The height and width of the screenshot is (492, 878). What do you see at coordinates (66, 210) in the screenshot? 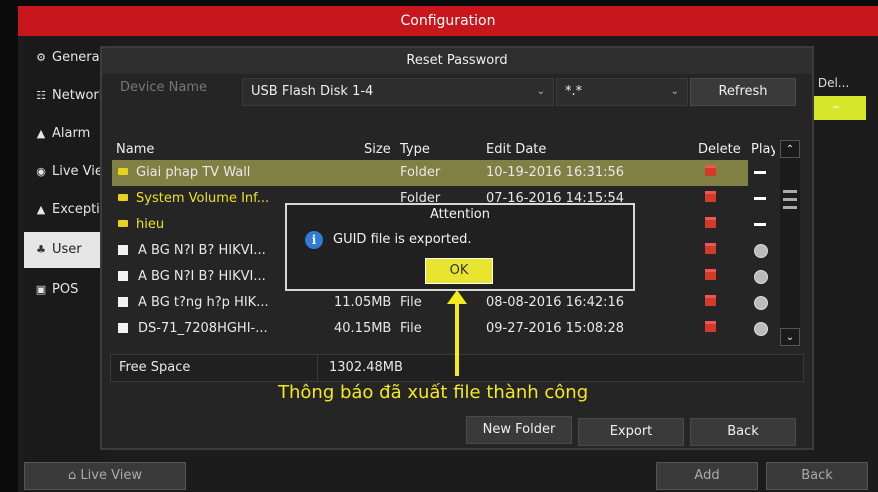
I see `sidebar-item-exception: ▲Exception` at bounding box center [66, 210].